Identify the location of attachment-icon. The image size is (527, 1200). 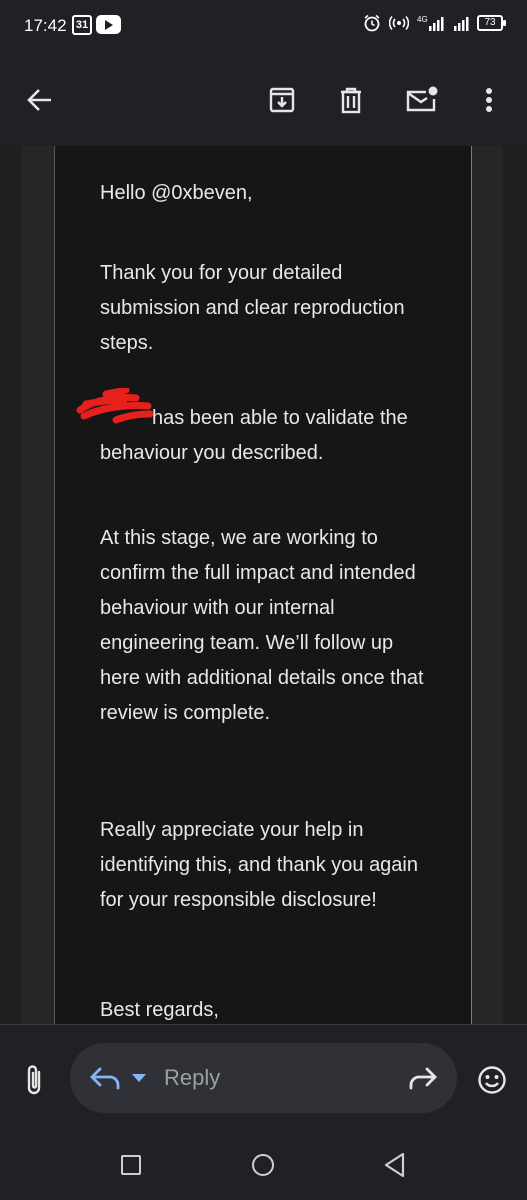
(34, 1080).